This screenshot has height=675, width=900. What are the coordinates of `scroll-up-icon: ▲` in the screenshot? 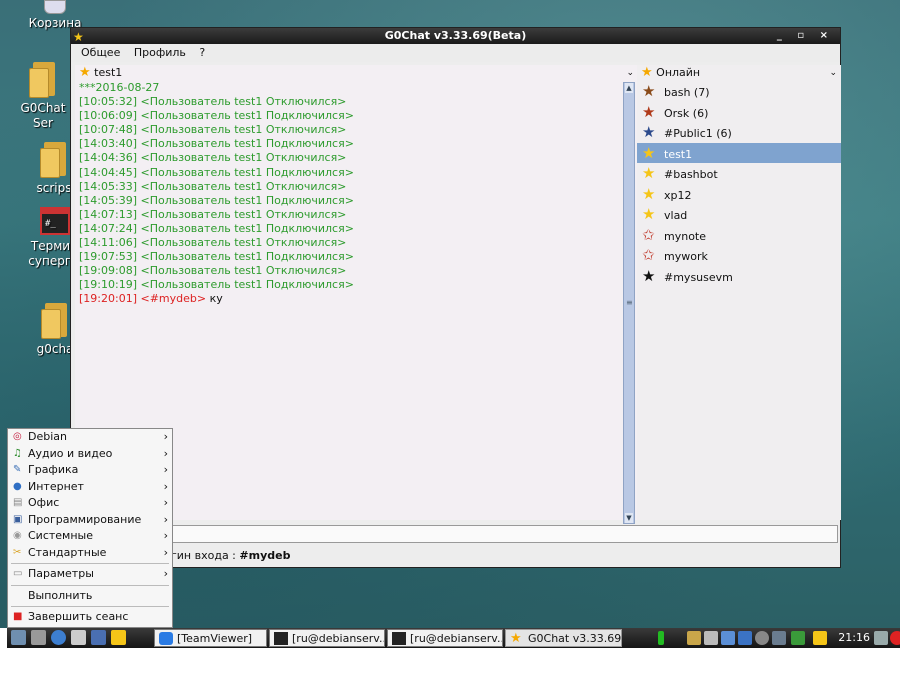 It's located at (629, 88).